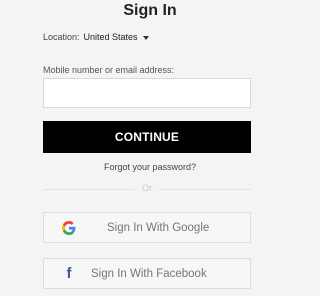 The height and width of the screenshot is (296, 320). I want to click on google-button-label: Sign In With Google, so click(158, 227).